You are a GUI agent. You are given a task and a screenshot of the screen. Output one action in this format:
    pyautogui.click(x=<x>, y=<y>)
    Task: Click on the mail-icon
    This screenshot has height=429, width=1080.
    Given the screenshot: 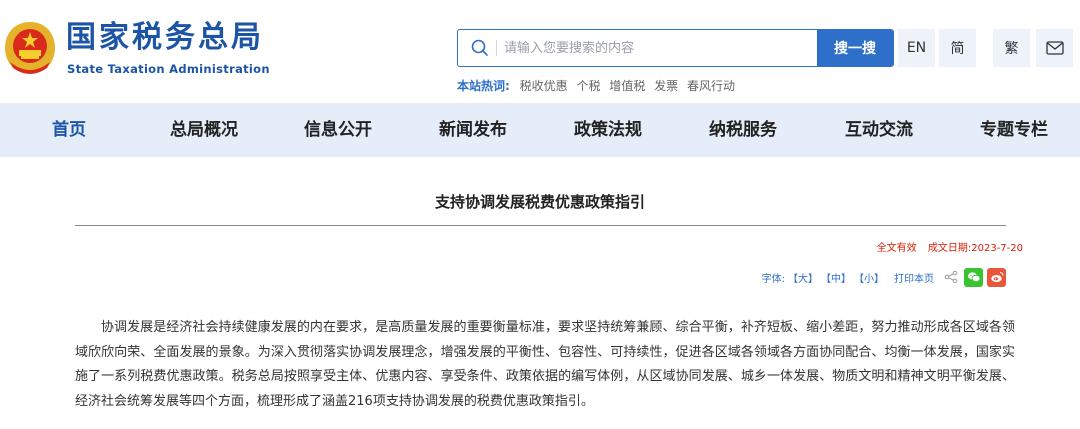 What is the action you would take?
    pyautogui.click(x=1054, y=48)
    